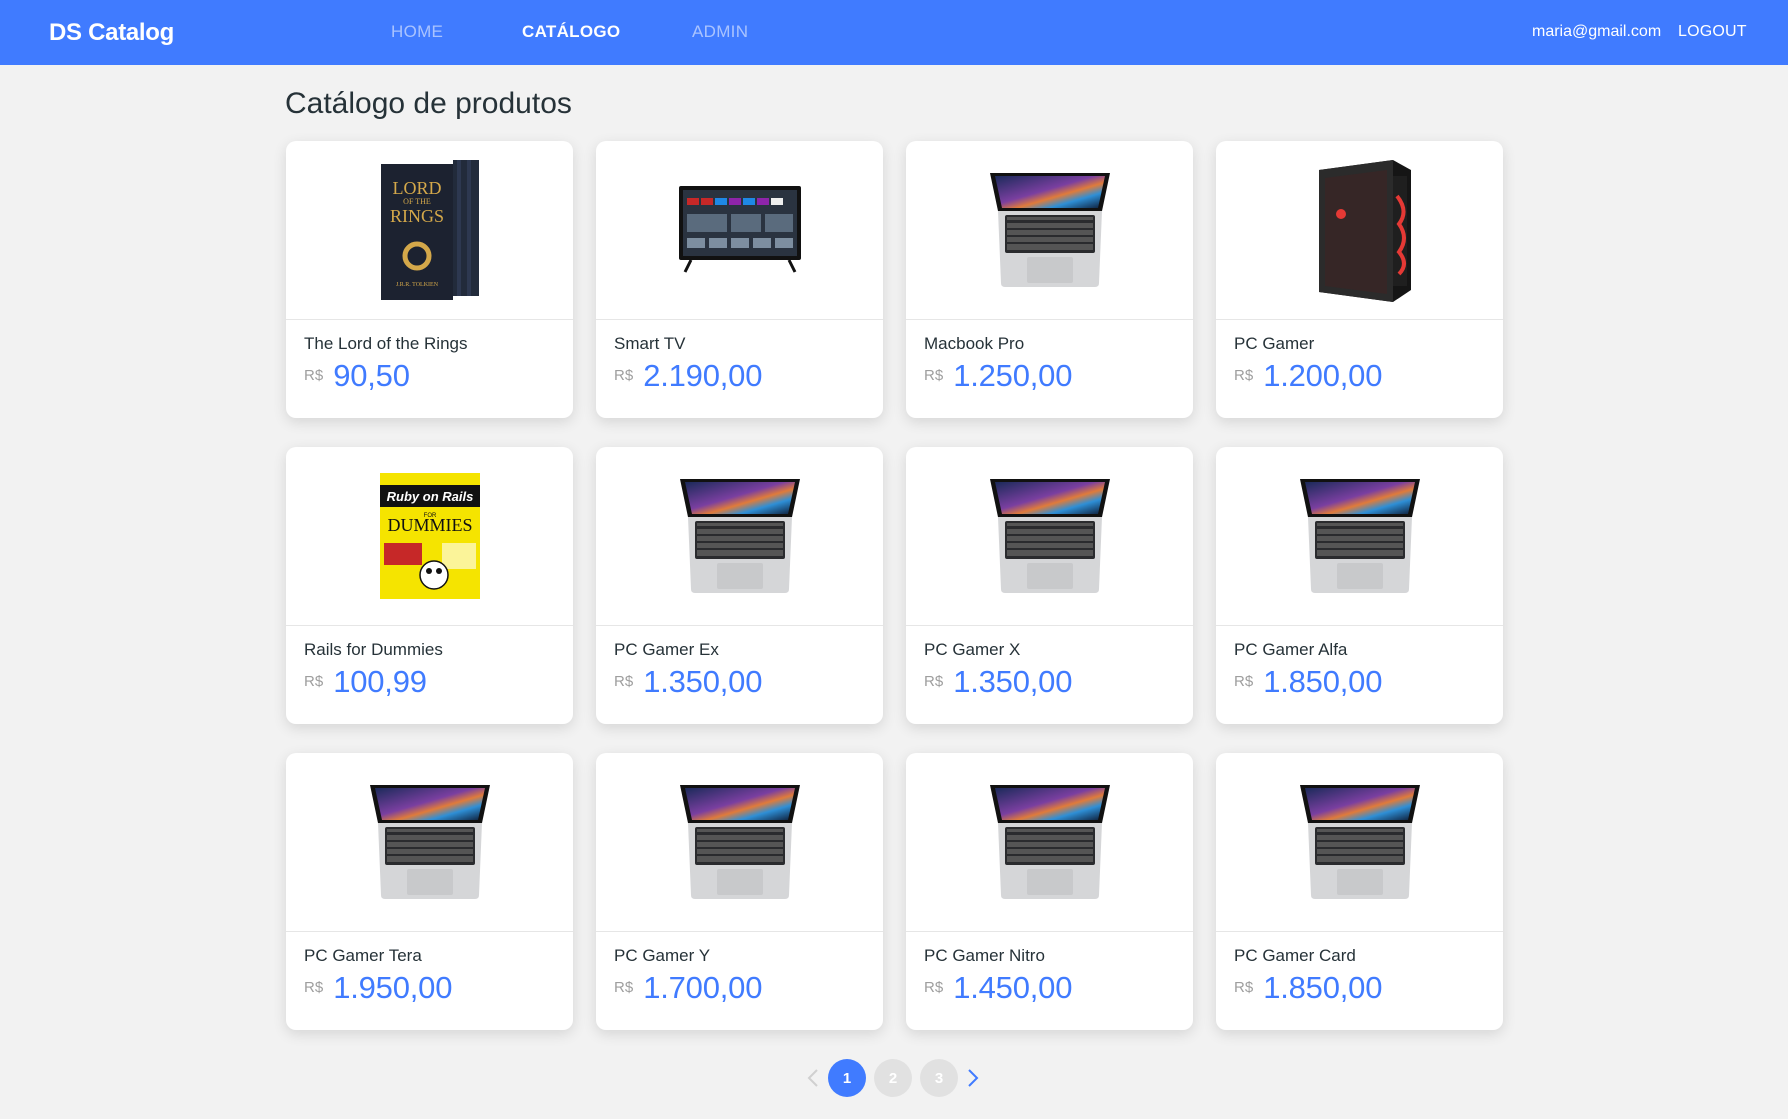 The image size is (1788, 1119). Describe the element at coordinates (1049, 969) in the screenshot. I see `product-info: PC Gamer Nitro R$ 1.450,00` at that location.